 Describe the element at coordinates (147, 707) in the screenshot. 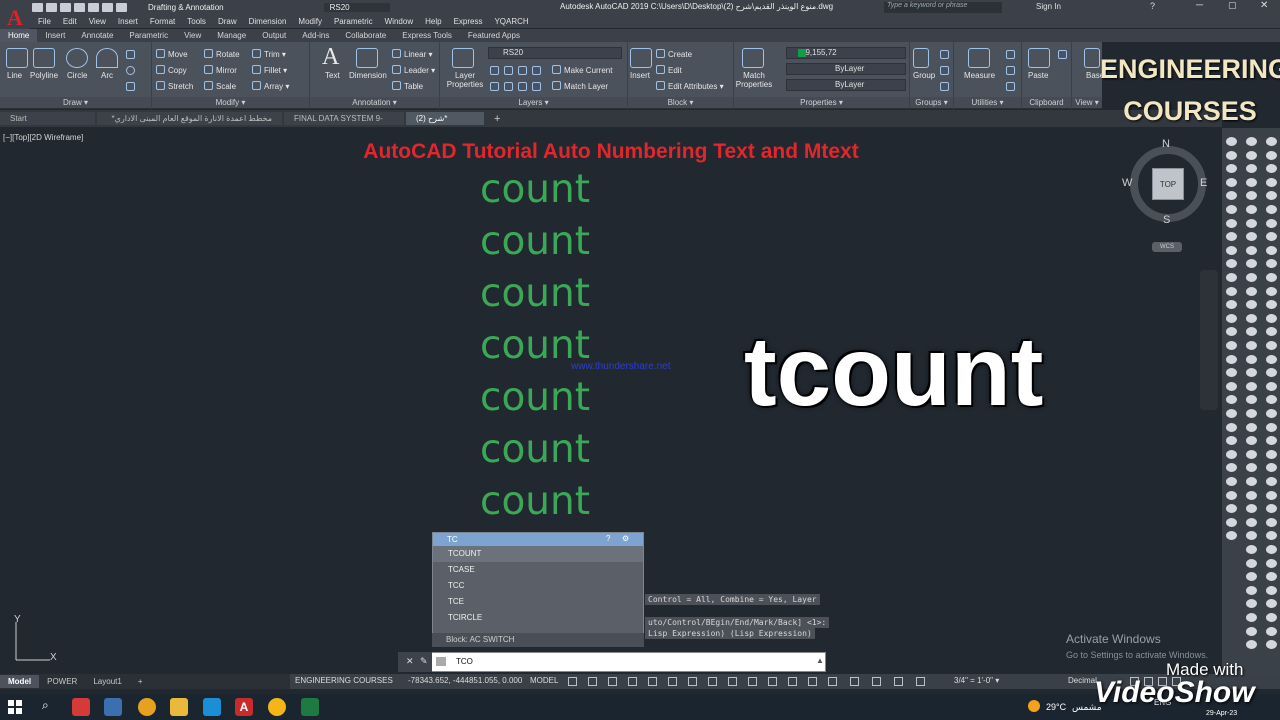

I see `chrome-icon` at that location.